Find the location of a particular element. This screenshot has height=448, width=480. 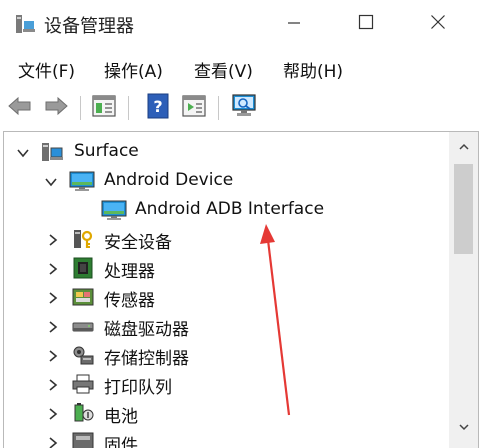

update-driver-icon is located at coordinates (194, 108).